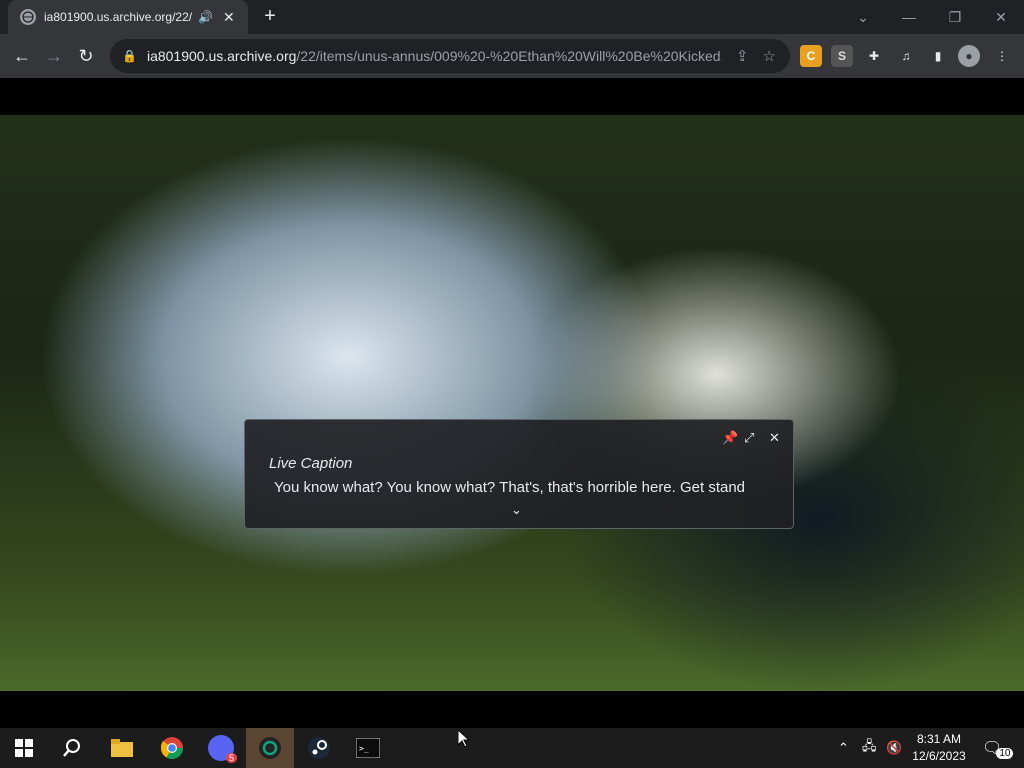 This screenshot has width=1024, height=768. What do you see at coordinates (270, 17) in the screenshot?
I see `new-tab-button: +` at bounding box center [270, 17].